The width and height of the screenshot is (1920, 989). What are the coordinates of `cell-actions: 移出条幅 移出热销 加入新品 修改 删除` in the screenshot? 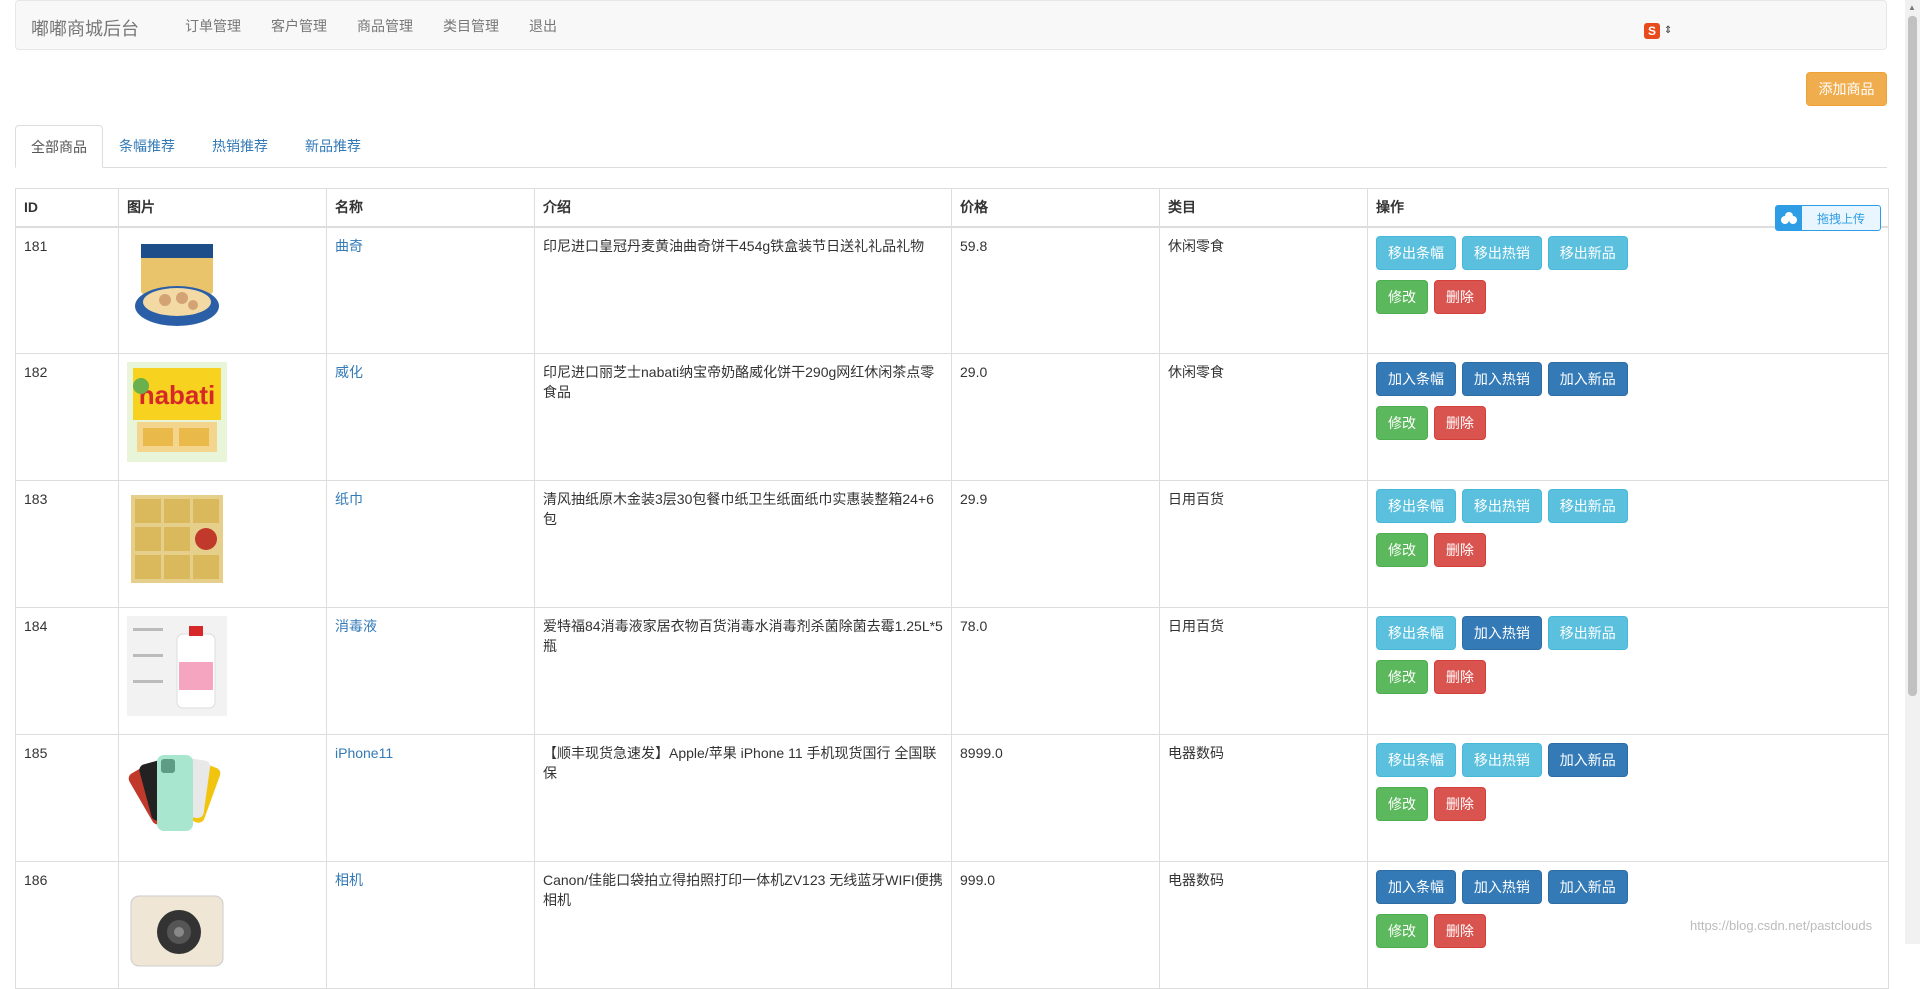 It's located at (1628, 798).